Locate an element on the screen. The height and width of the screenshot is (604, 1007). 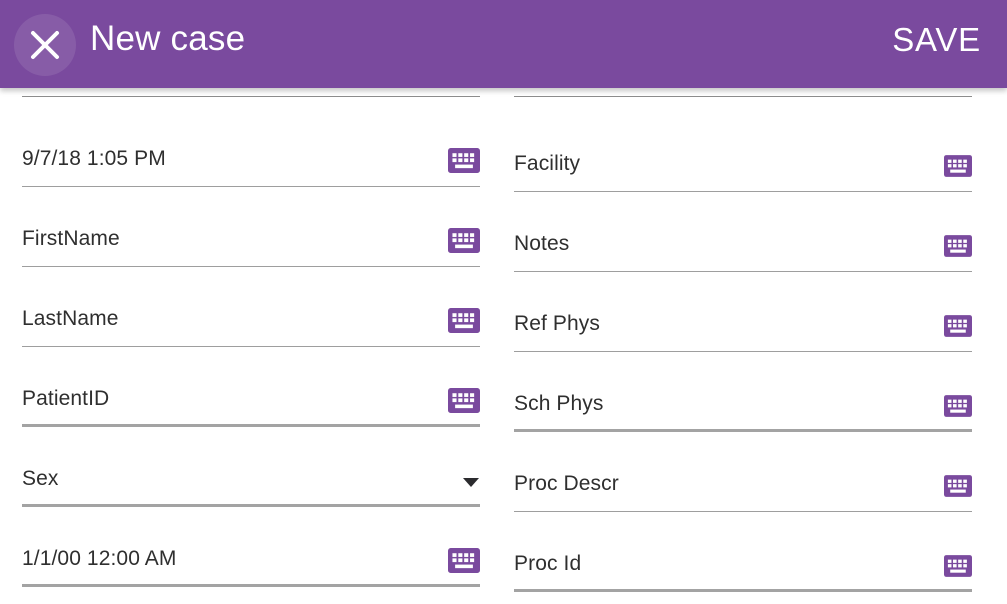
field-row-facility: Facility is located at coordinates (743, 152).